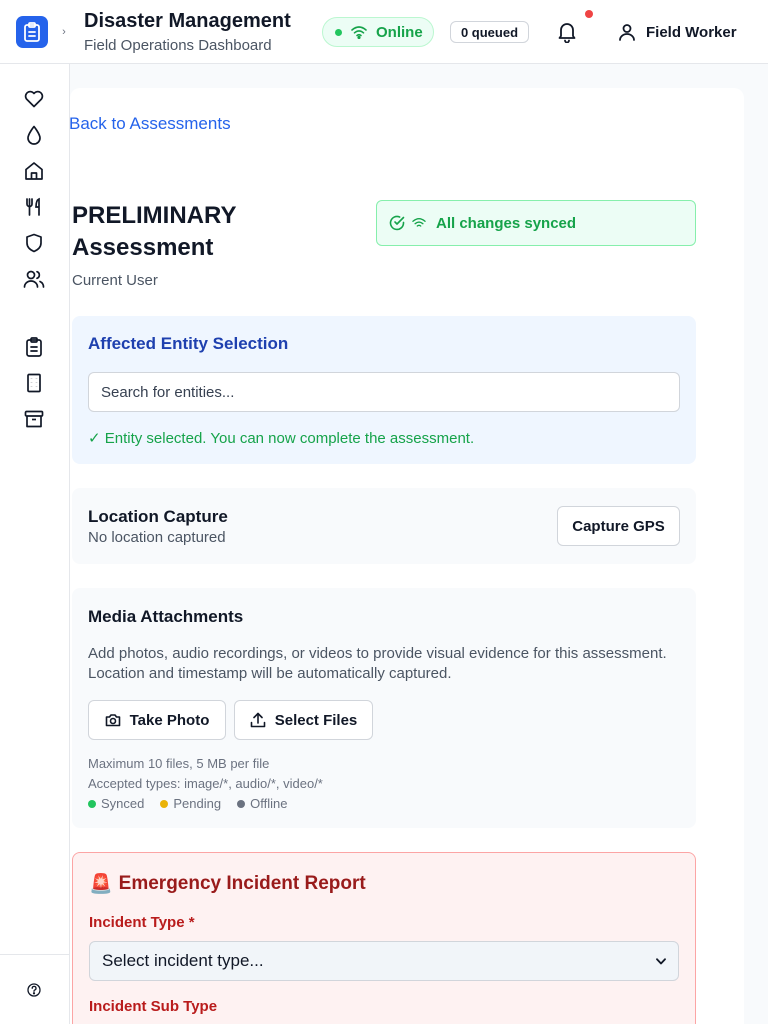  Describe the element at coordinates (34, 954) in the screenshot. I see `sidebar-divider` at that location.